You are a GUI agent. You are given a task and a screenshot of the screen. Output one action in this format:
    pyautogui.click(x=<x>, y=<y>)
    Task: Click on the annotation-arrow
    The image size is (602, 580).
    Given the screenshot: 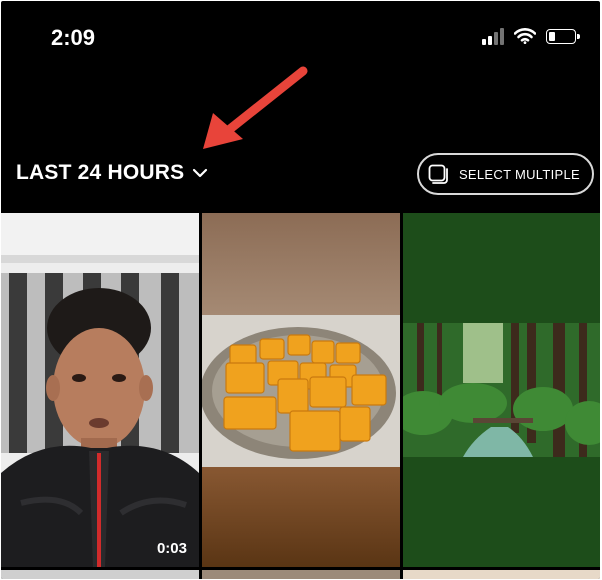 What is the action you would take?
    pyautogui.click(x=255, y=107)
    